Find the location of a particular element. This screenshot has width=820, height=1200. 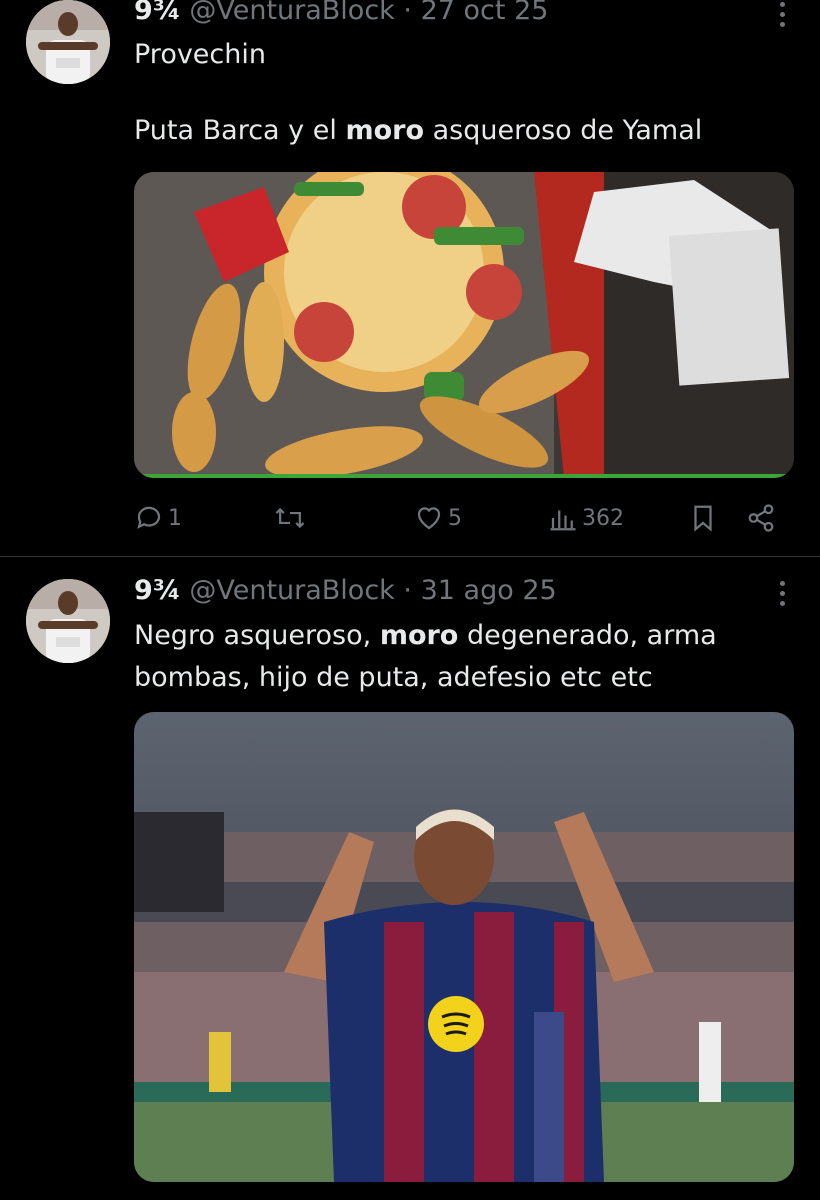

like-button: 5 is located at coordinates (438, 518).